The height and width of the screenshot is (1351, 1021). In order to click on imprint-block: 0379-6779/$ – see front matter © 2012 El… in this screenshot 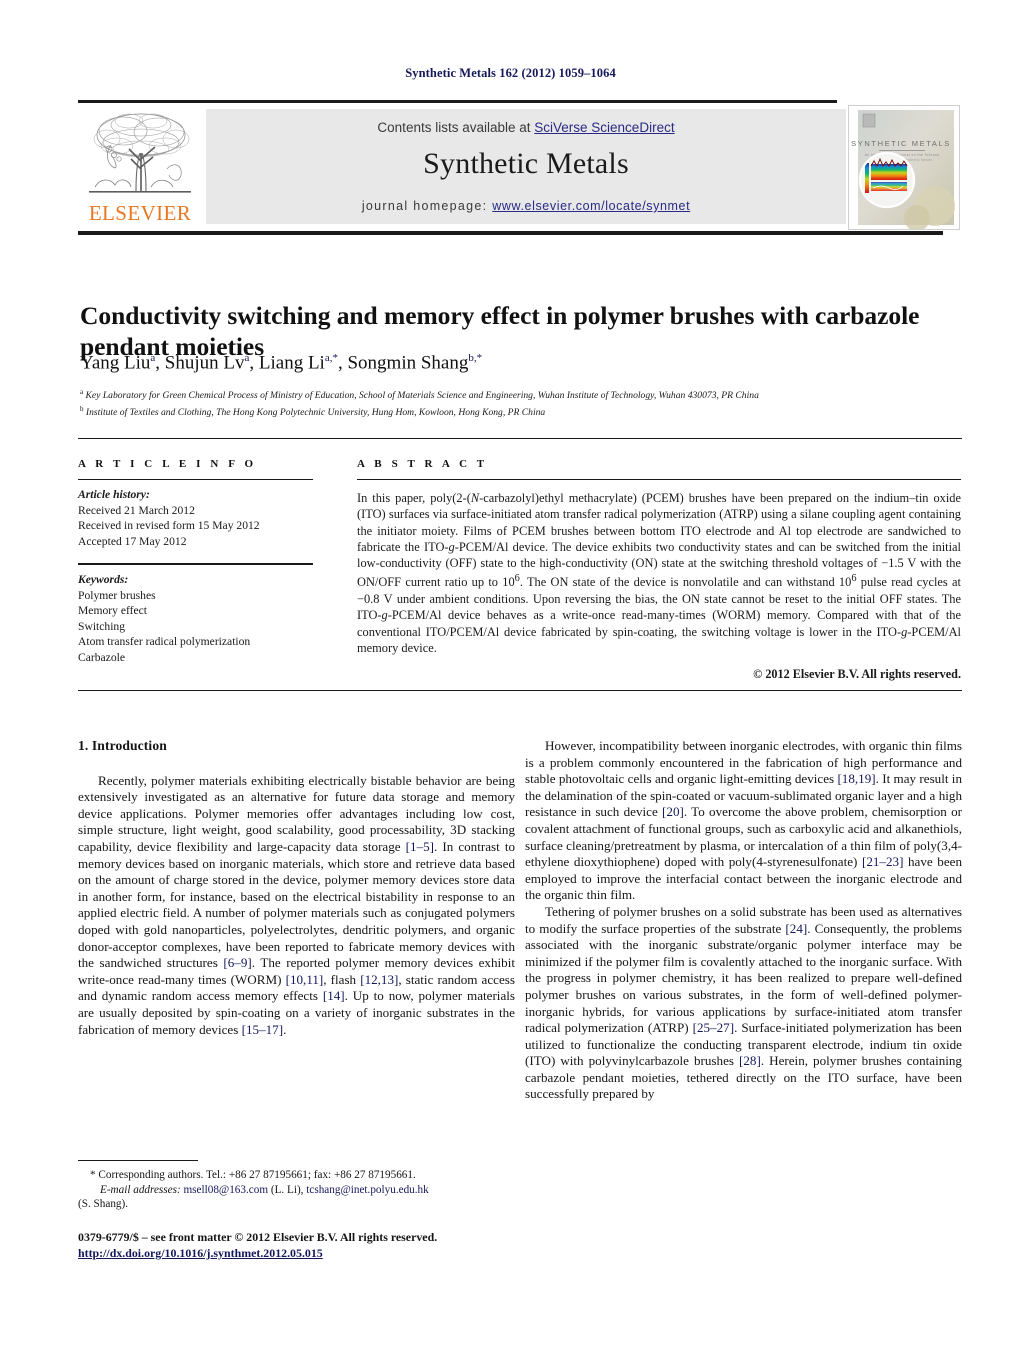, I will do `click(313, 1245)`.